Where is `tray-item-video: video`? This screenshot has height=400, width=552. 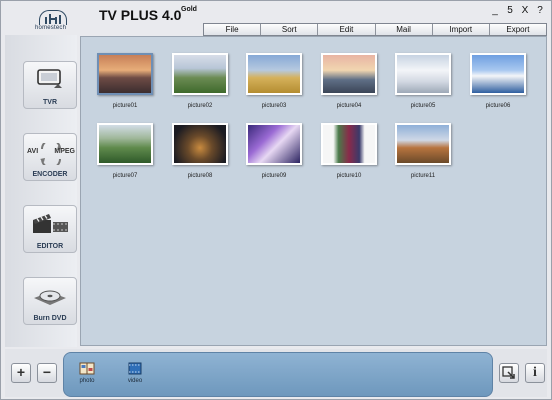 tray-item-video: video is located at coordinates (135, 375).